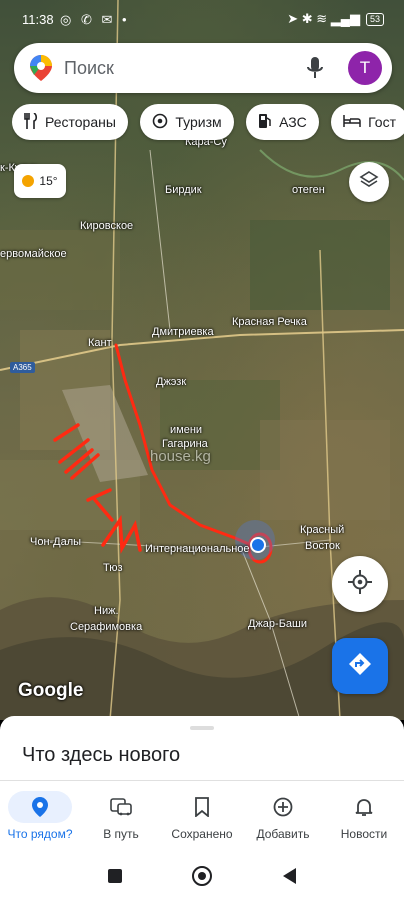  I want to click on map-label: Красная Речка, so click(269, 322).